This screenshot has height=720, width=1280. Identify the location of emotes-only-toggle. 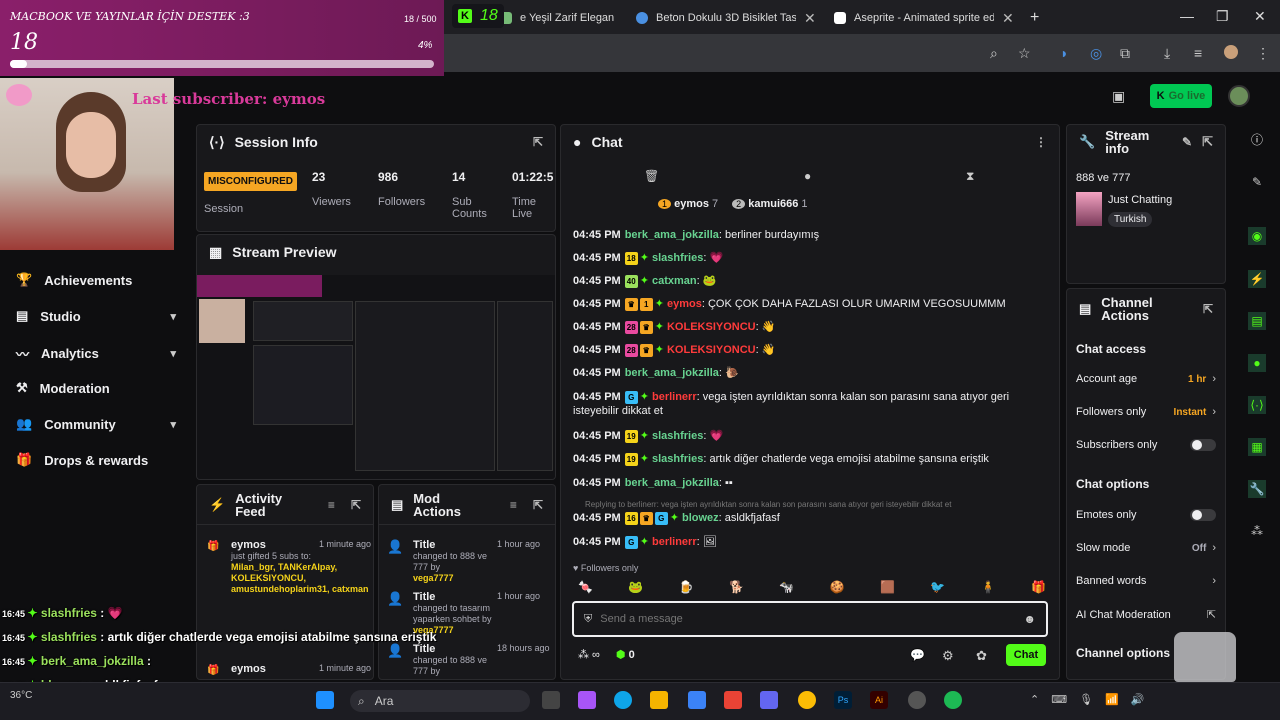
(1203, 515).